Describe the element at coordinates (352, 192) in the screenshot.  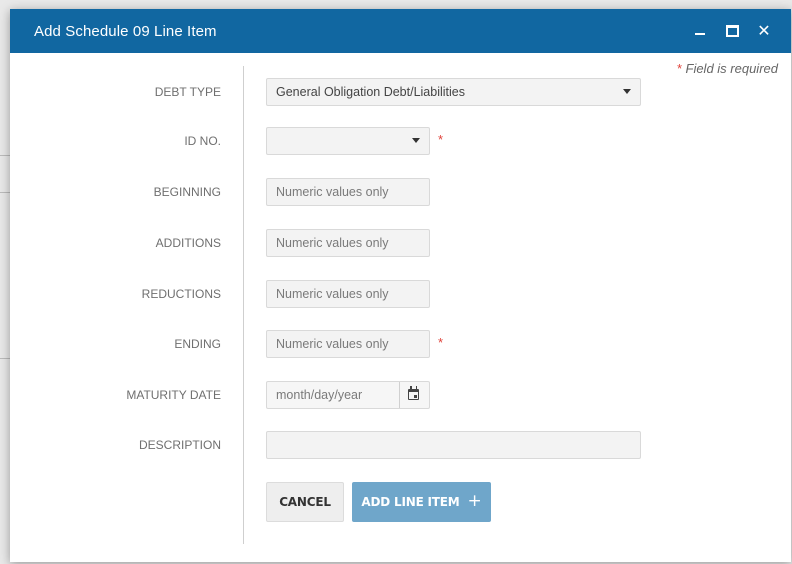
I see `beginning-input` at that location.